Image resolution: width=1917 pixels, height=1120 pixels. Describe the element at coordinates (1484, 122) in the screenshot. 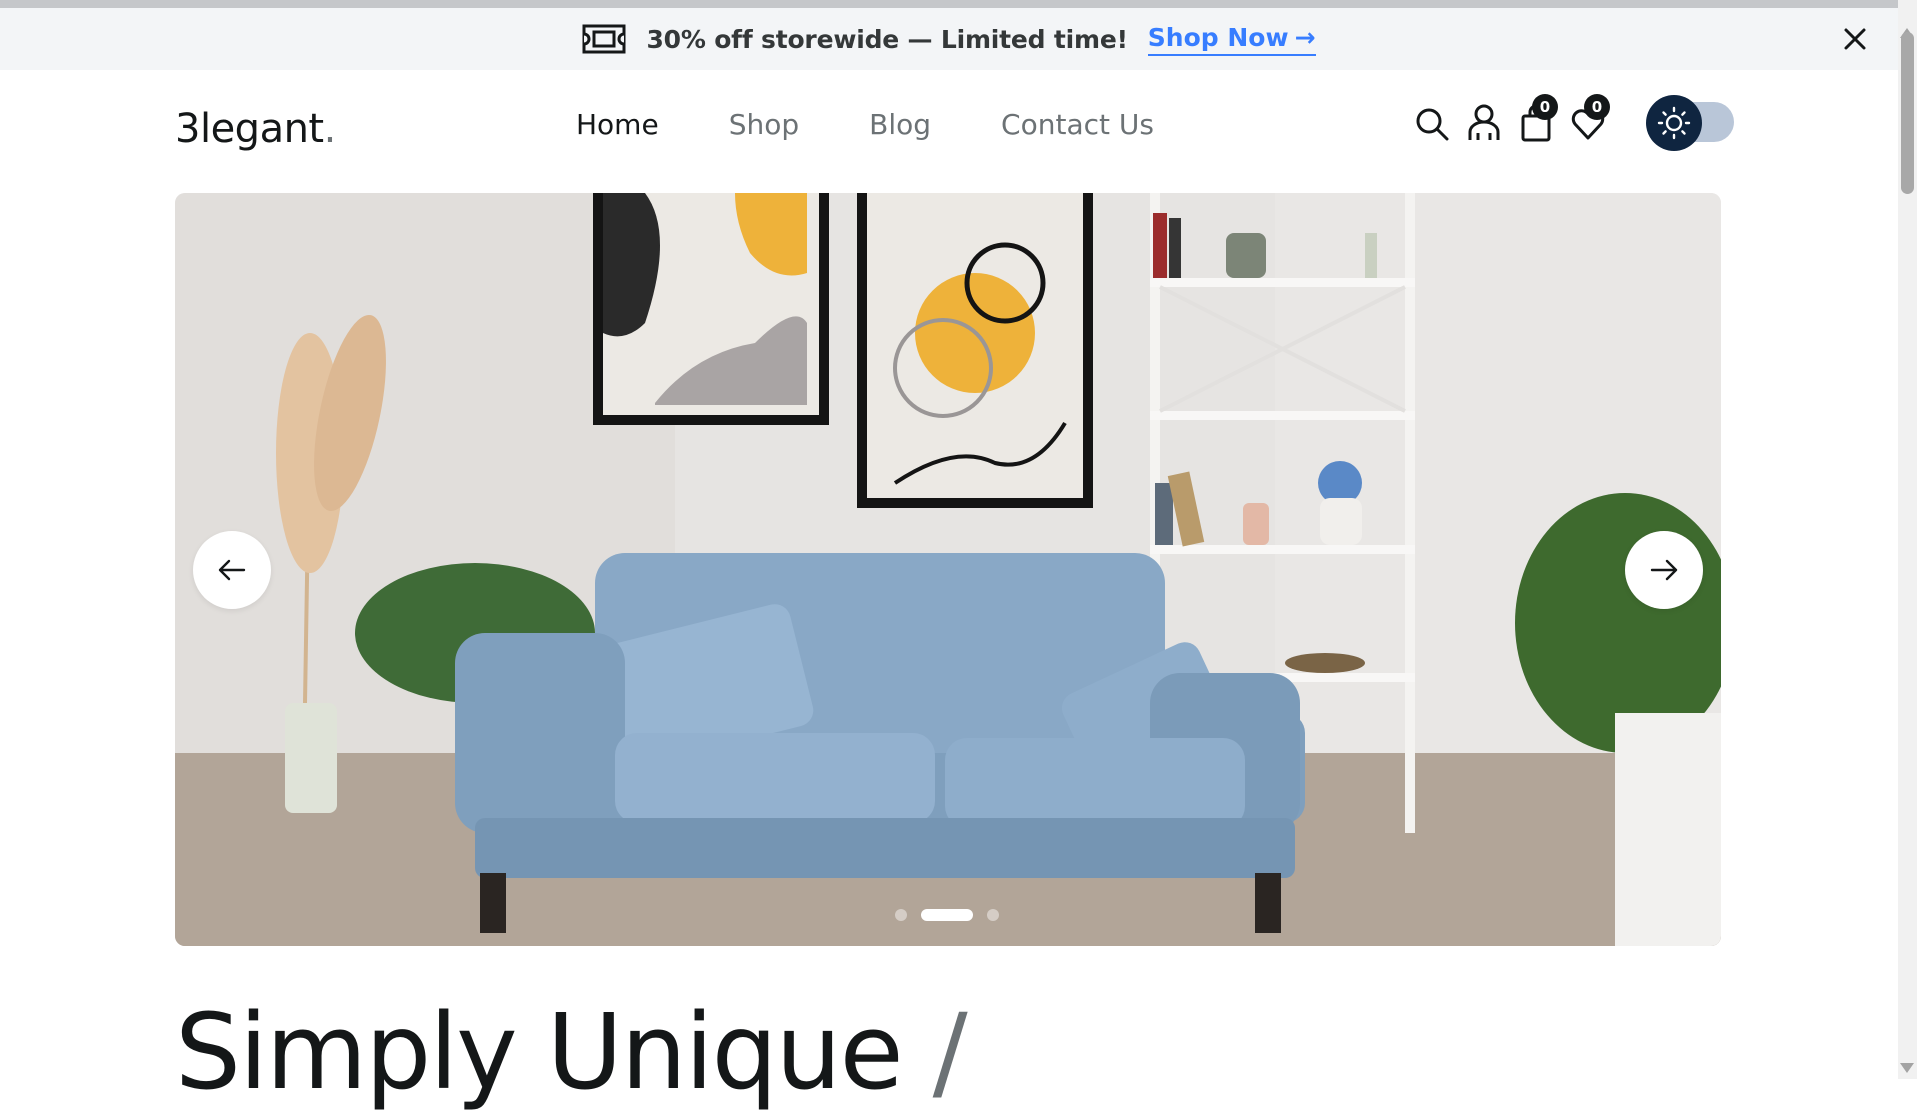

I see `user-icon` at that location.